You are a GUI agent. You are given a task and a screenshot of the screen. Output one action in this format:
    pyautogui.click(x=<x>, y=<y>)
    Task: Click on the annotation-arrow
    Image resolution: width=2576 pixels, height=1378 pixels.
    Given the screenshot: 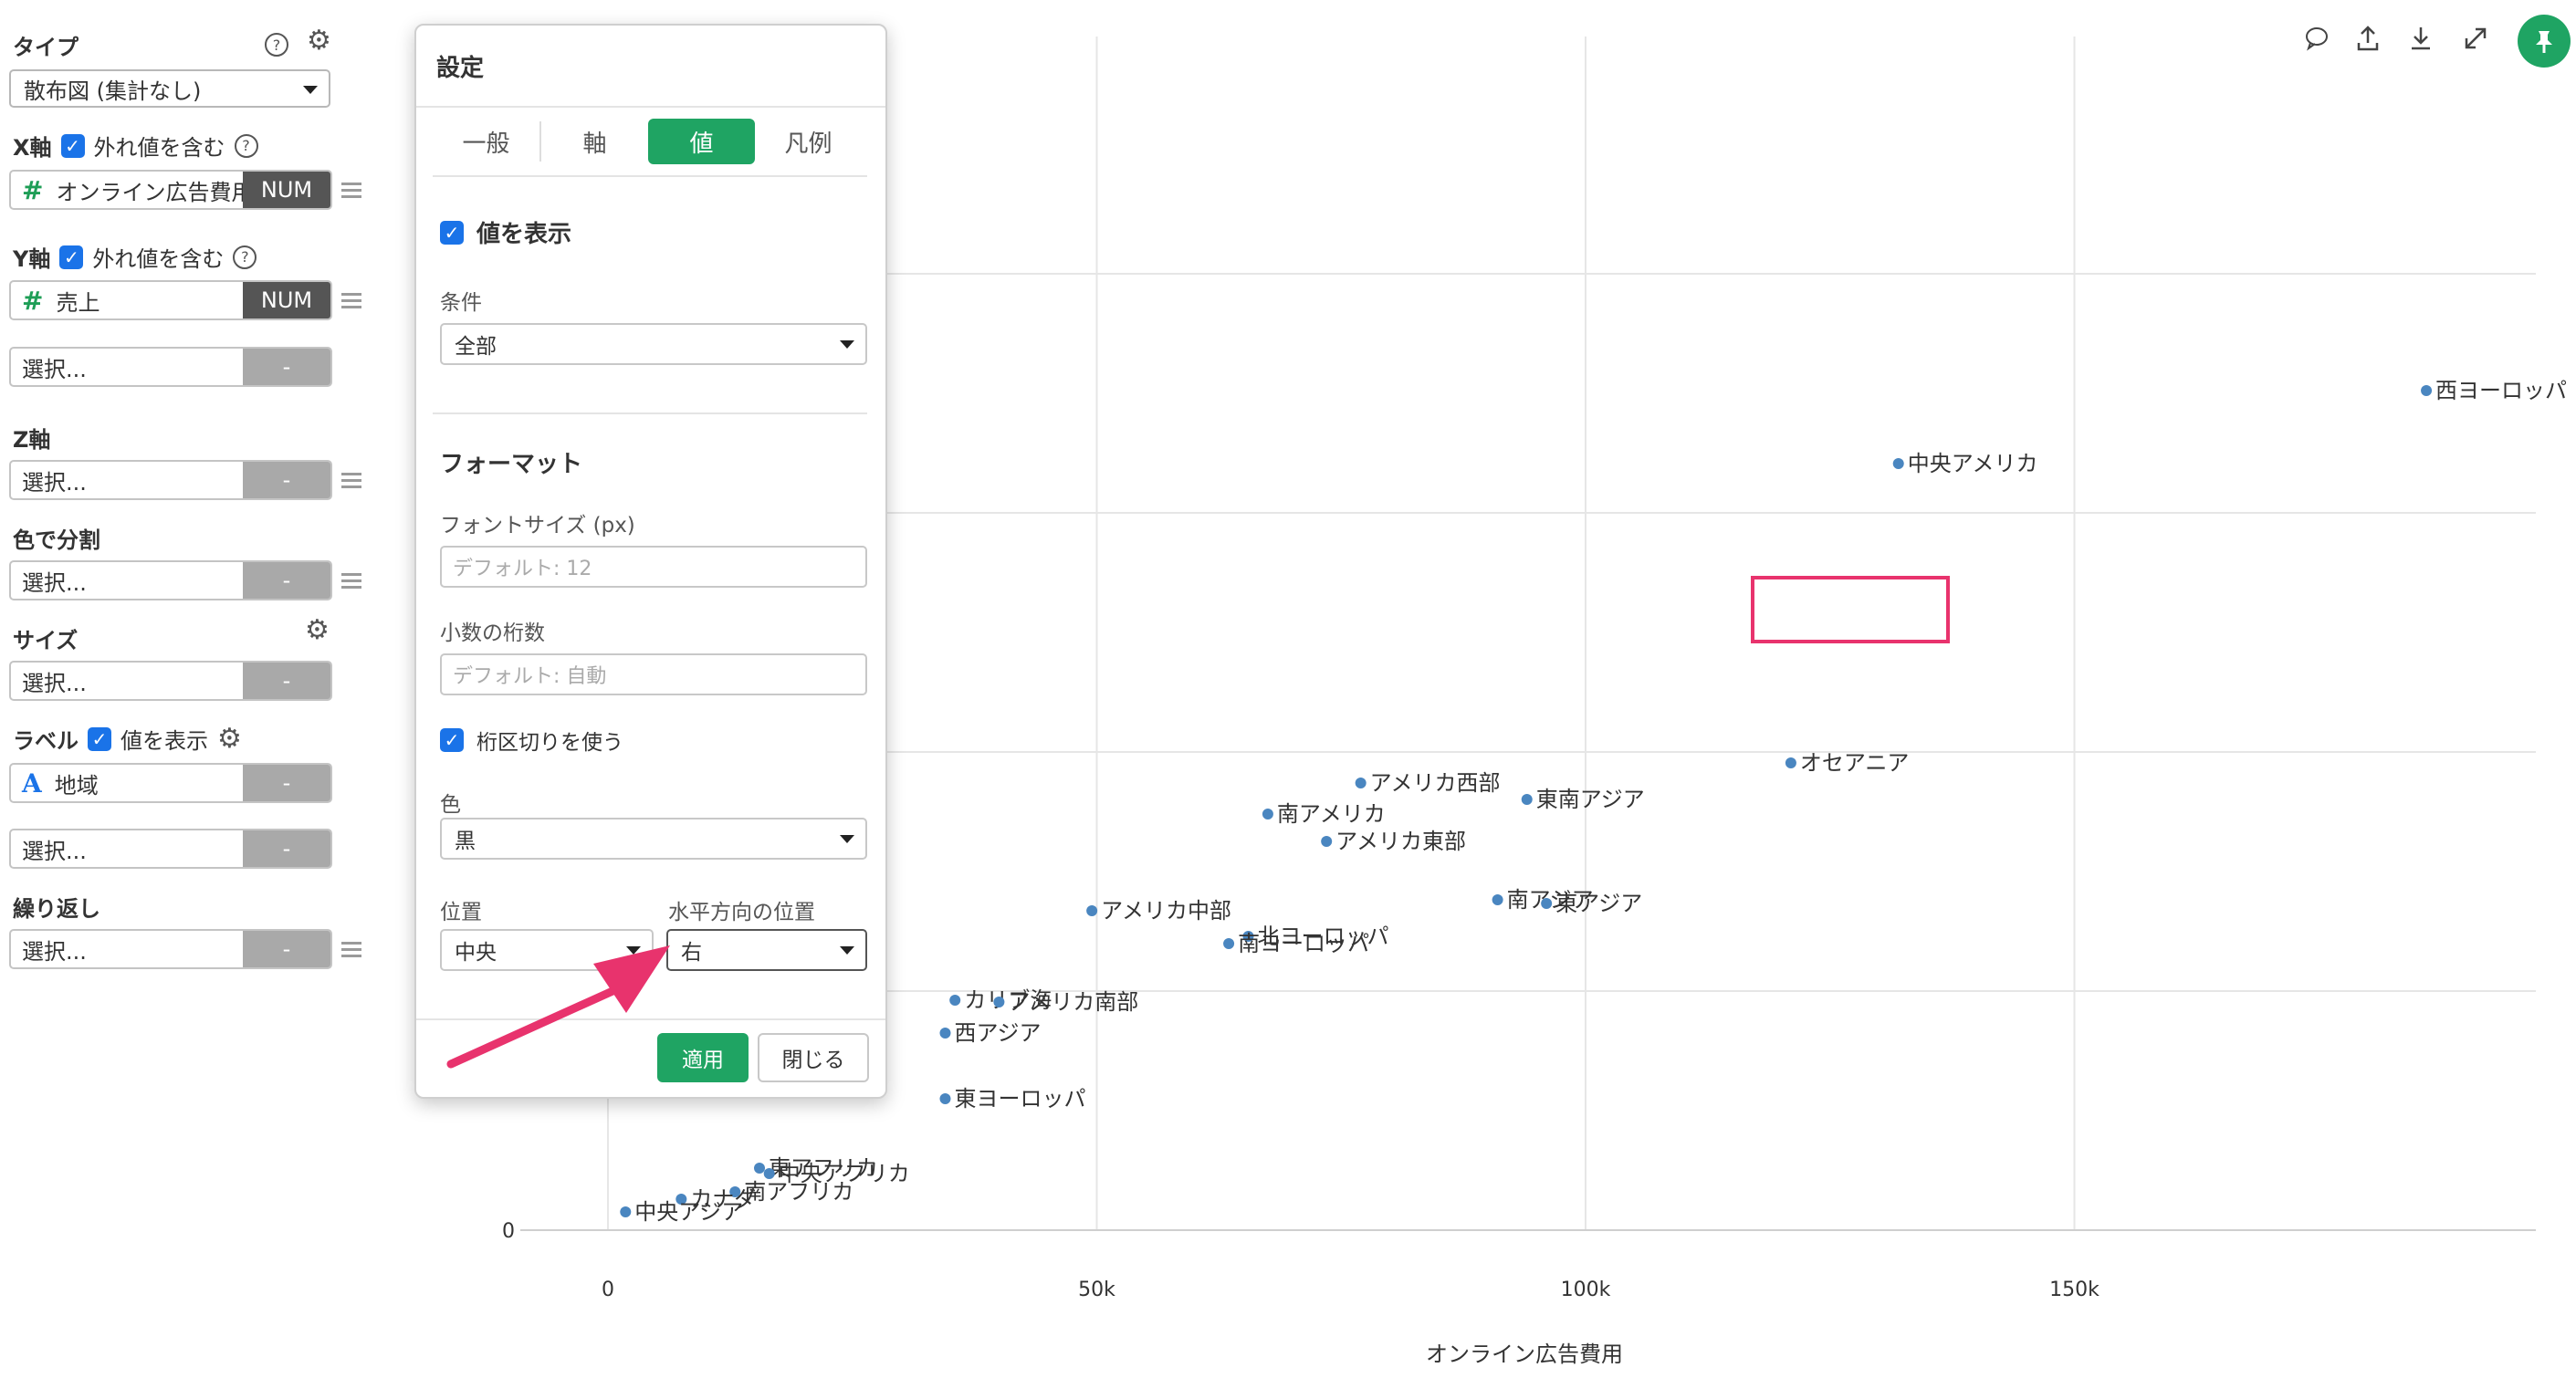 What is the action you would take?
    pyautogui.click(x=558, y=1007)
    